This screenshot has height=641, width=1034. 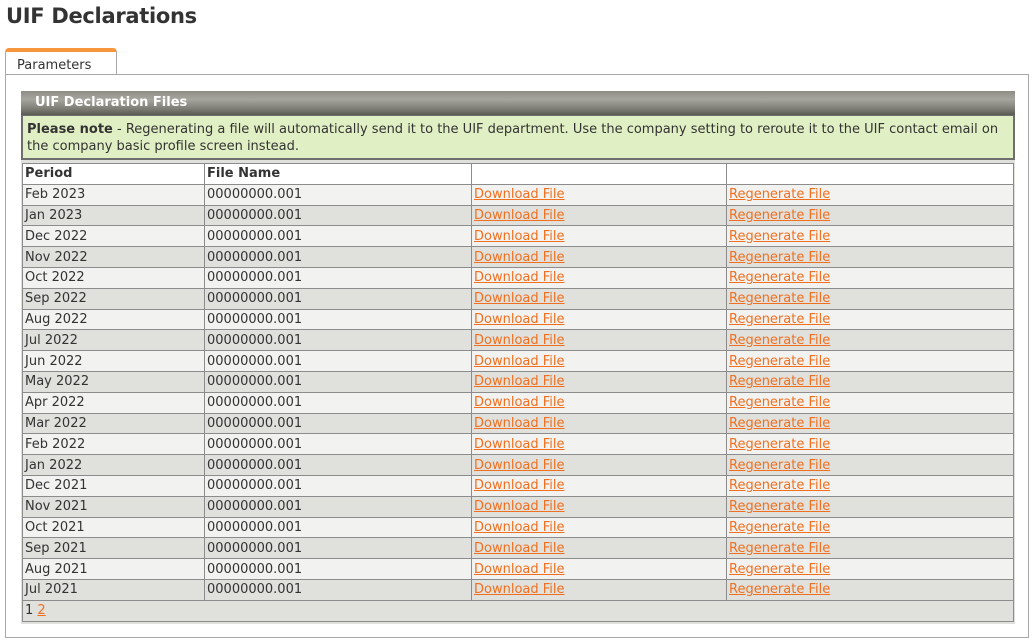 I want to click on period: Nov 2021, so click(x=56, y=507).